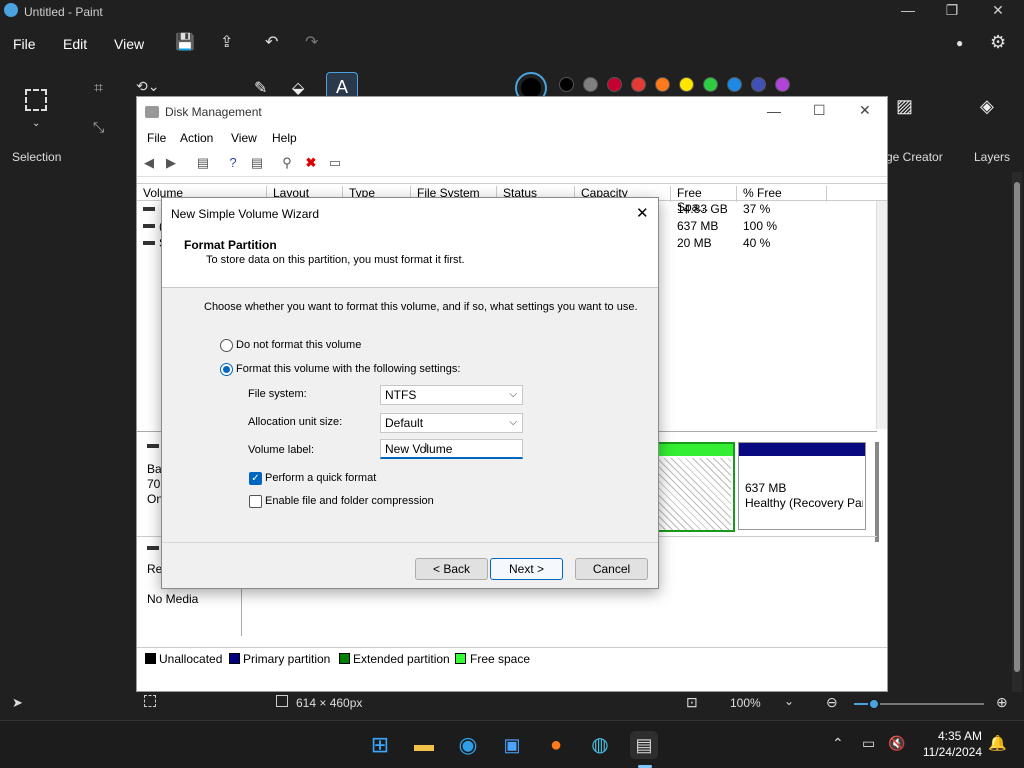  What do you see at coordinates (802, 486) in the screenshot?
I see `recovery-partition: 637 MB Healthy (Recovery Par` at bounding box center [802, 486].